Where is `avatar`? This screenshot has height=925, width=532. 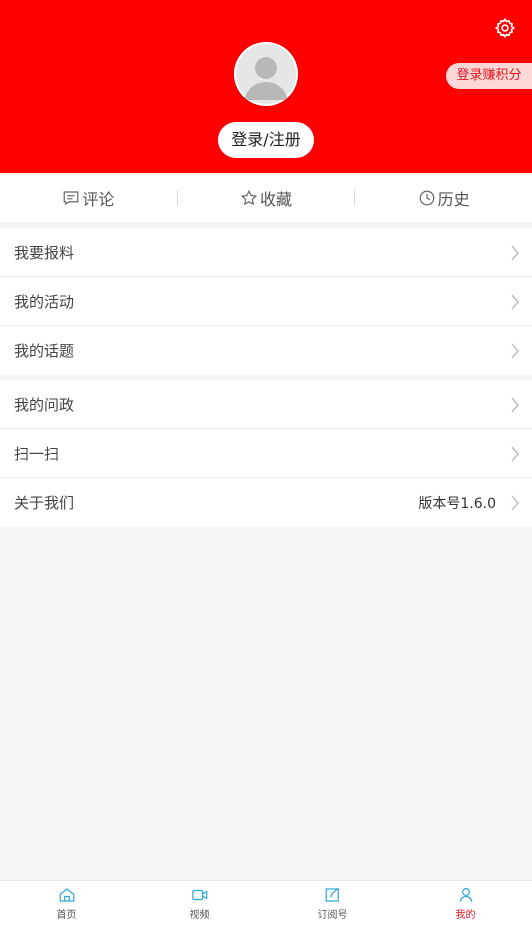 avatar is located at coordinates (266, 74).